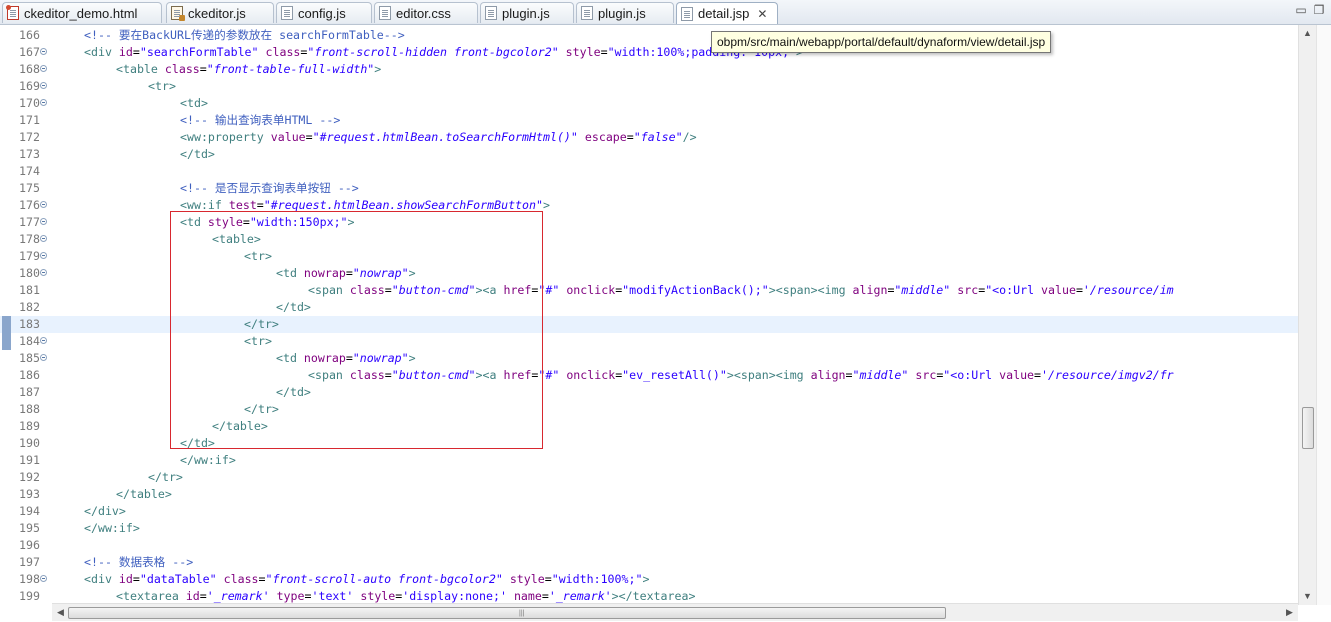  Describe the element at coordinates (649, 273) in the screenshot. I see `code-line: 180 <td nowrap="nowrap">` at that location.